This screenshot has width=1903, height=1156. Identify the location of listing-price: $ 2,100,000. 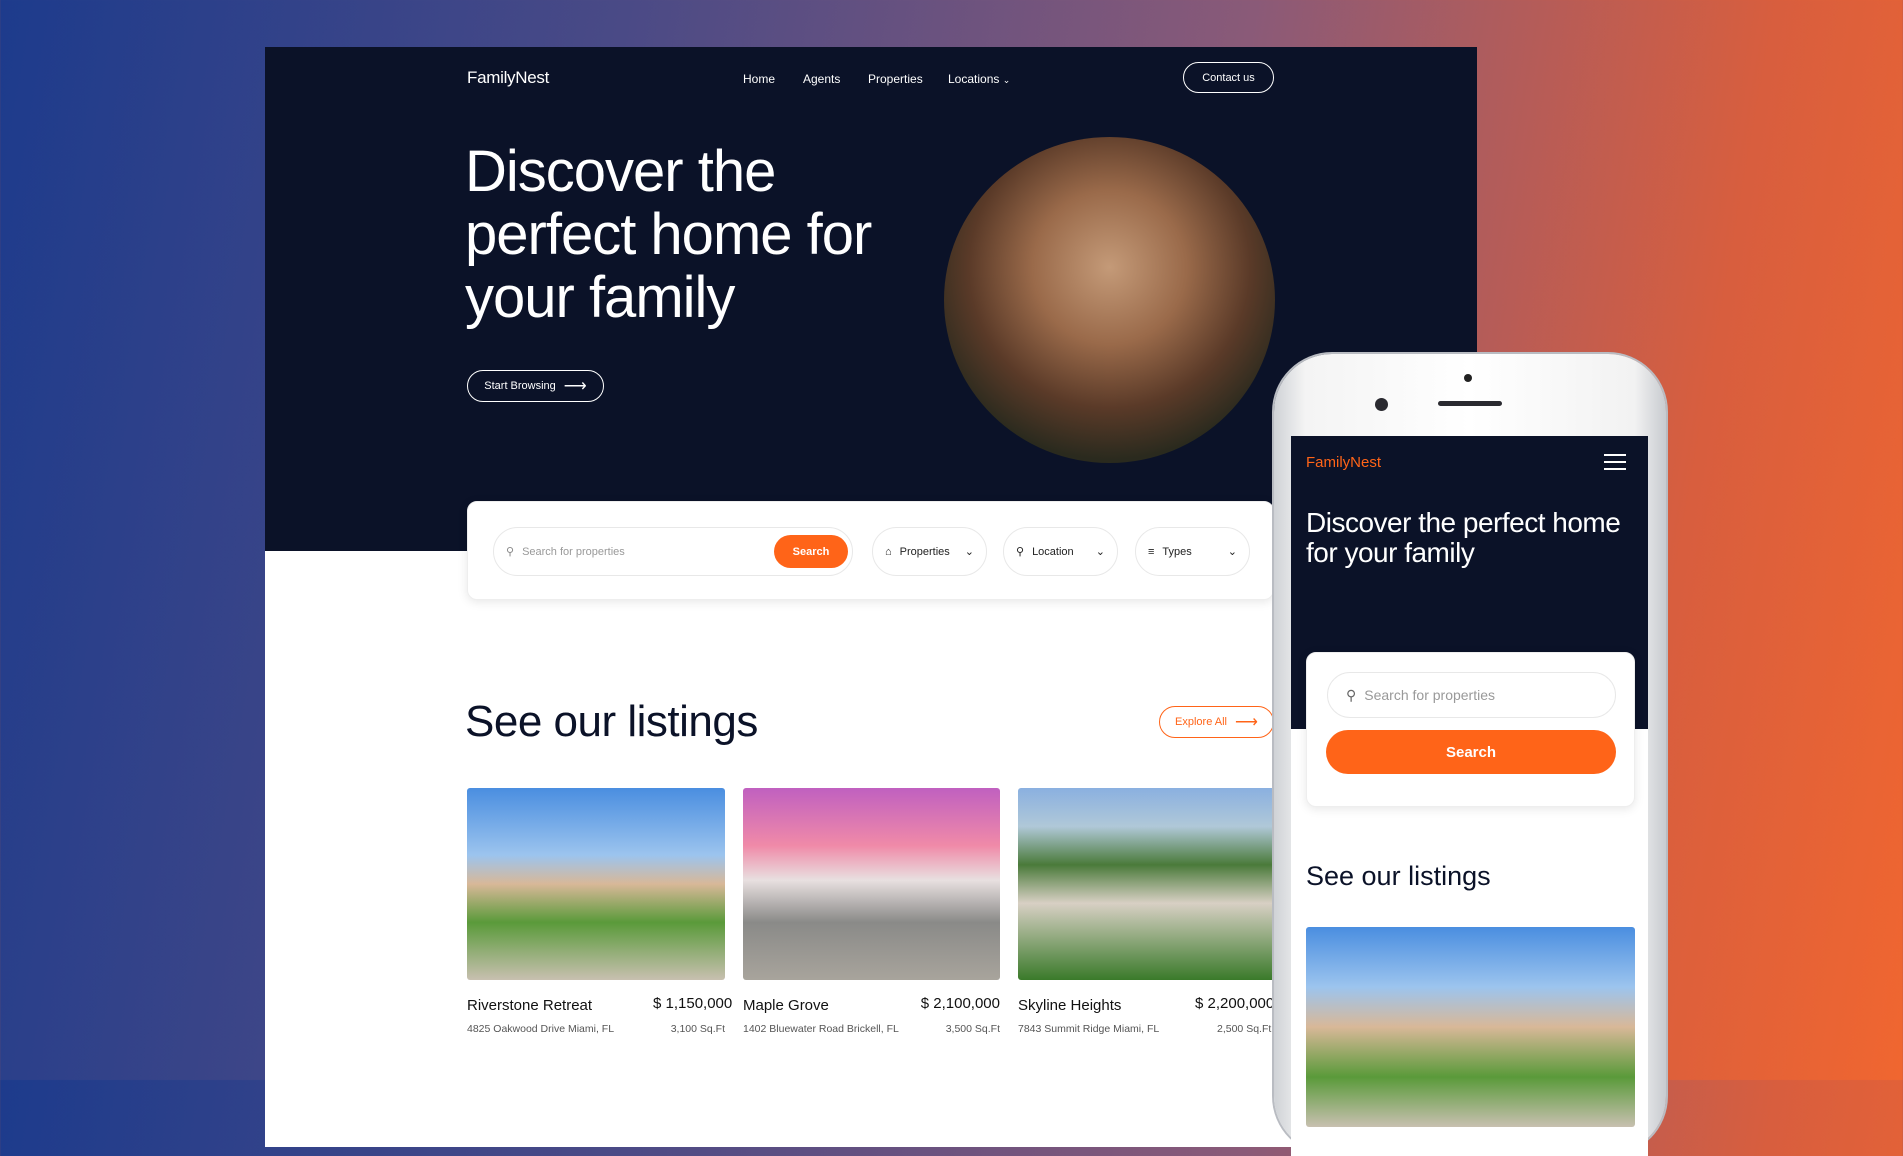
(960, 1003).